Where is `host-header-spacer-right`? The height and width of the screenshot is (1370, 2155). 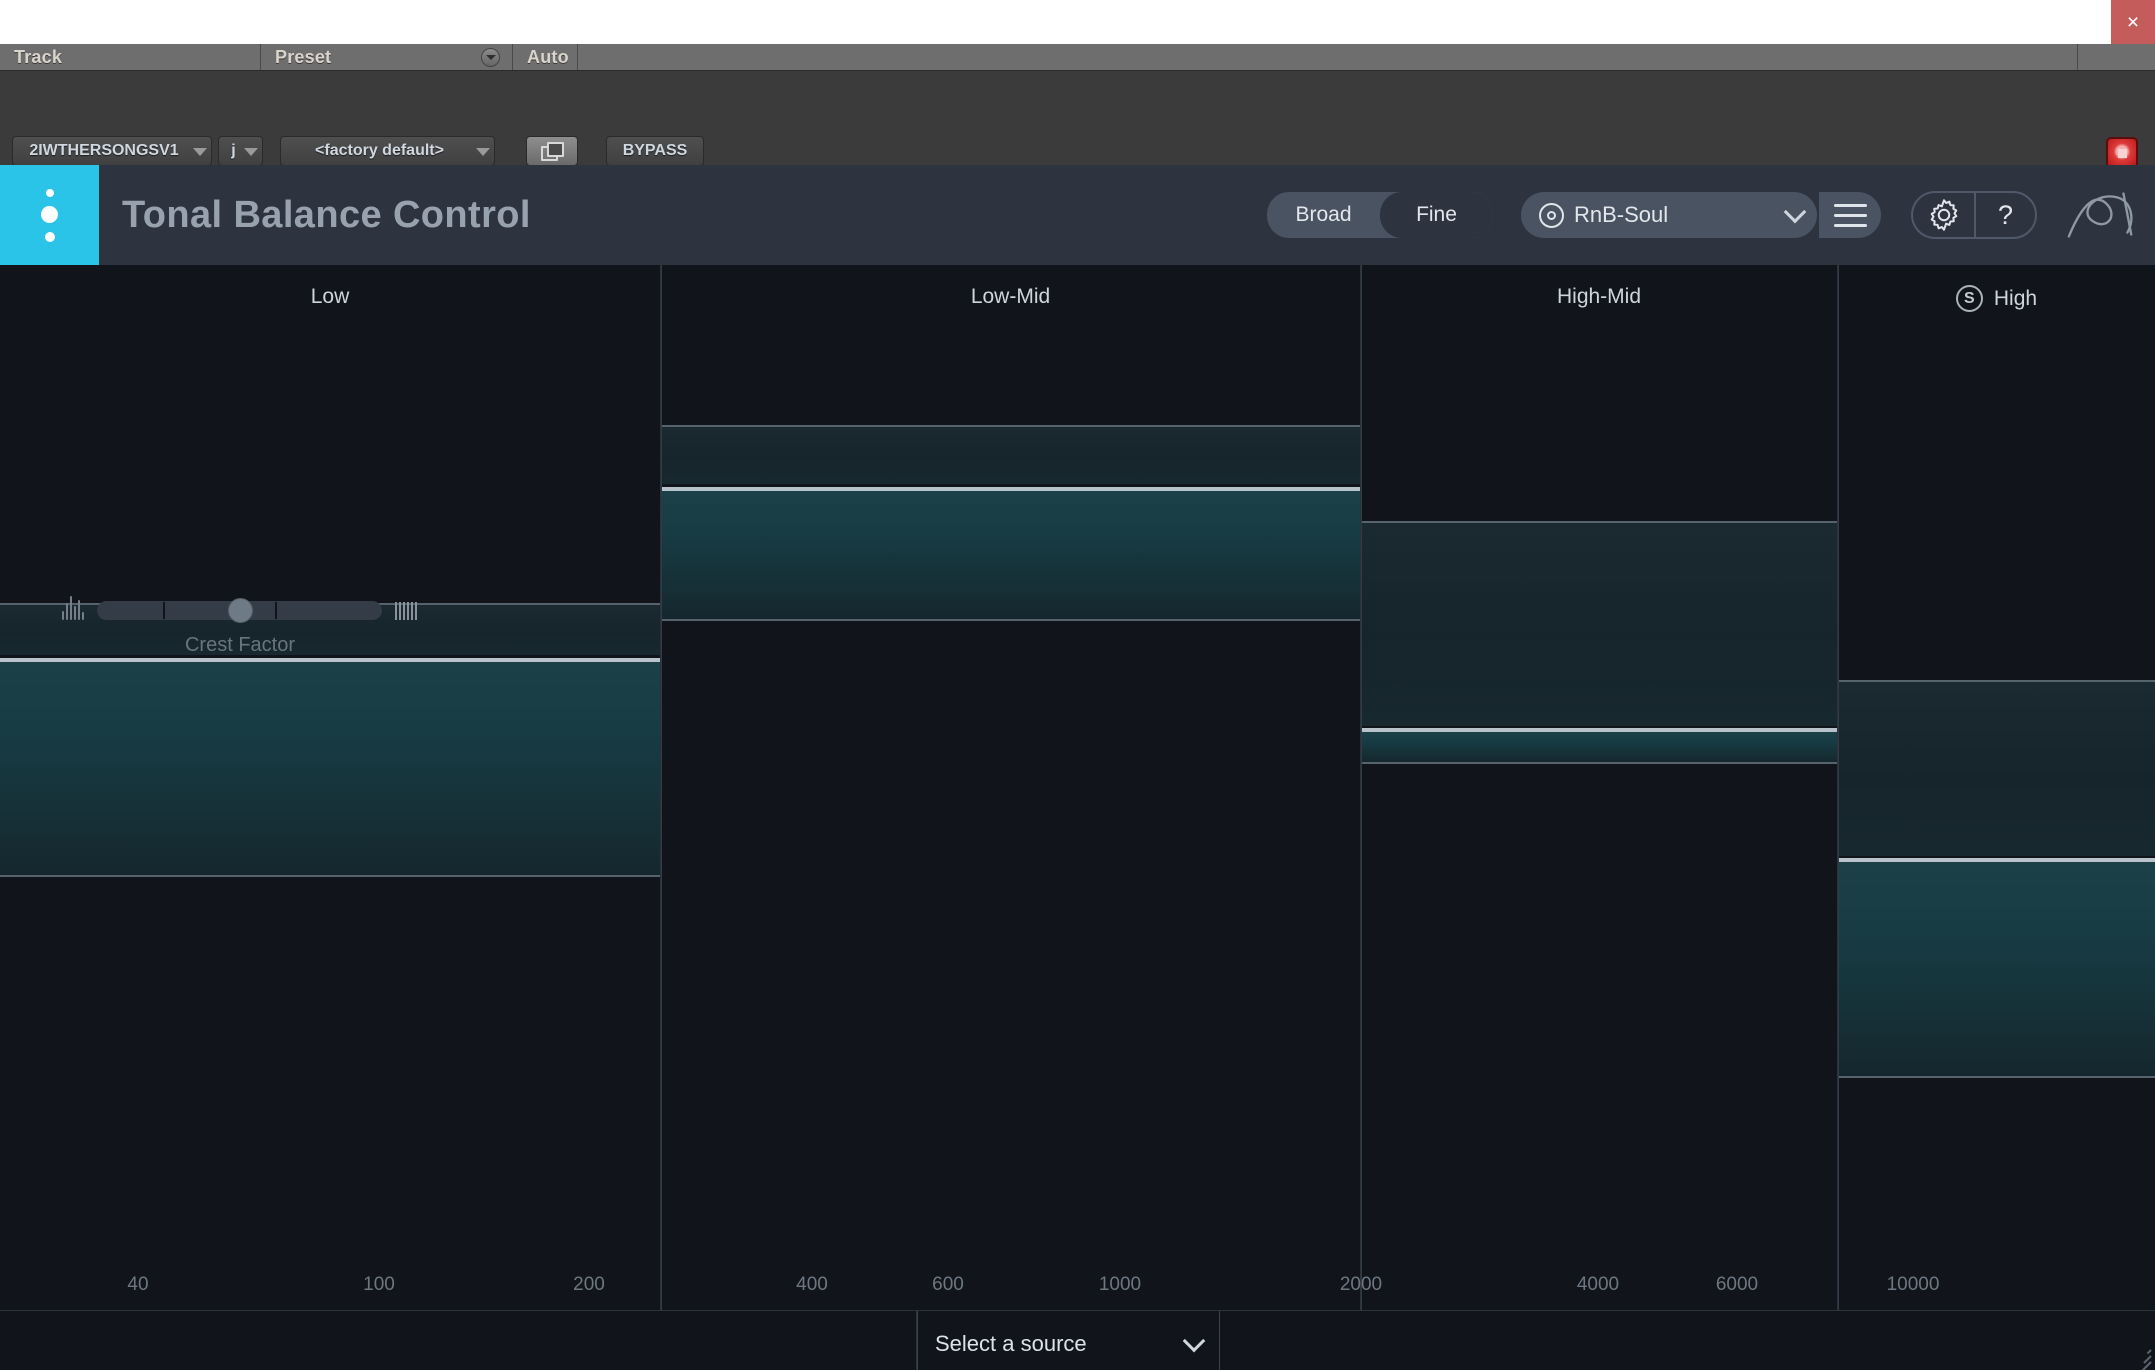
host-header-spacer-right is located at coordinates (2116, 57).